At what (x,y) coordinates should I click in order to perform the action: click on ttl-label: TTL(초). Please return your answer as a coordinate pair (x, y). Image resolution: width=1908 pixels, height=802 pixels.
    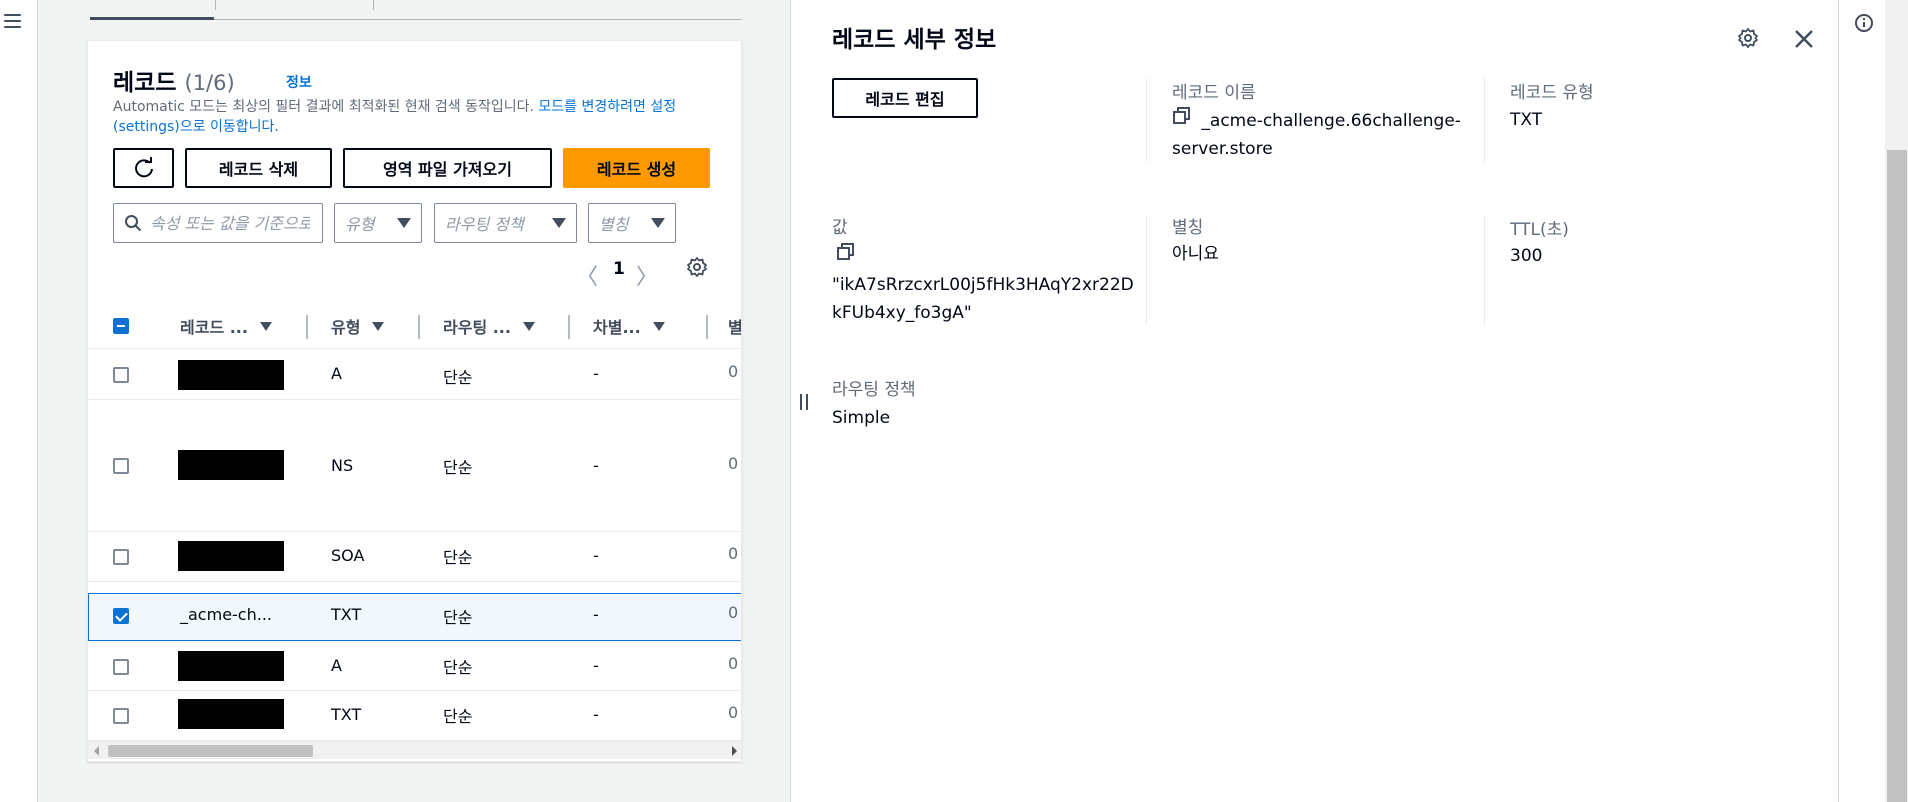
    Looking at the image, I should click on (1539, 230).